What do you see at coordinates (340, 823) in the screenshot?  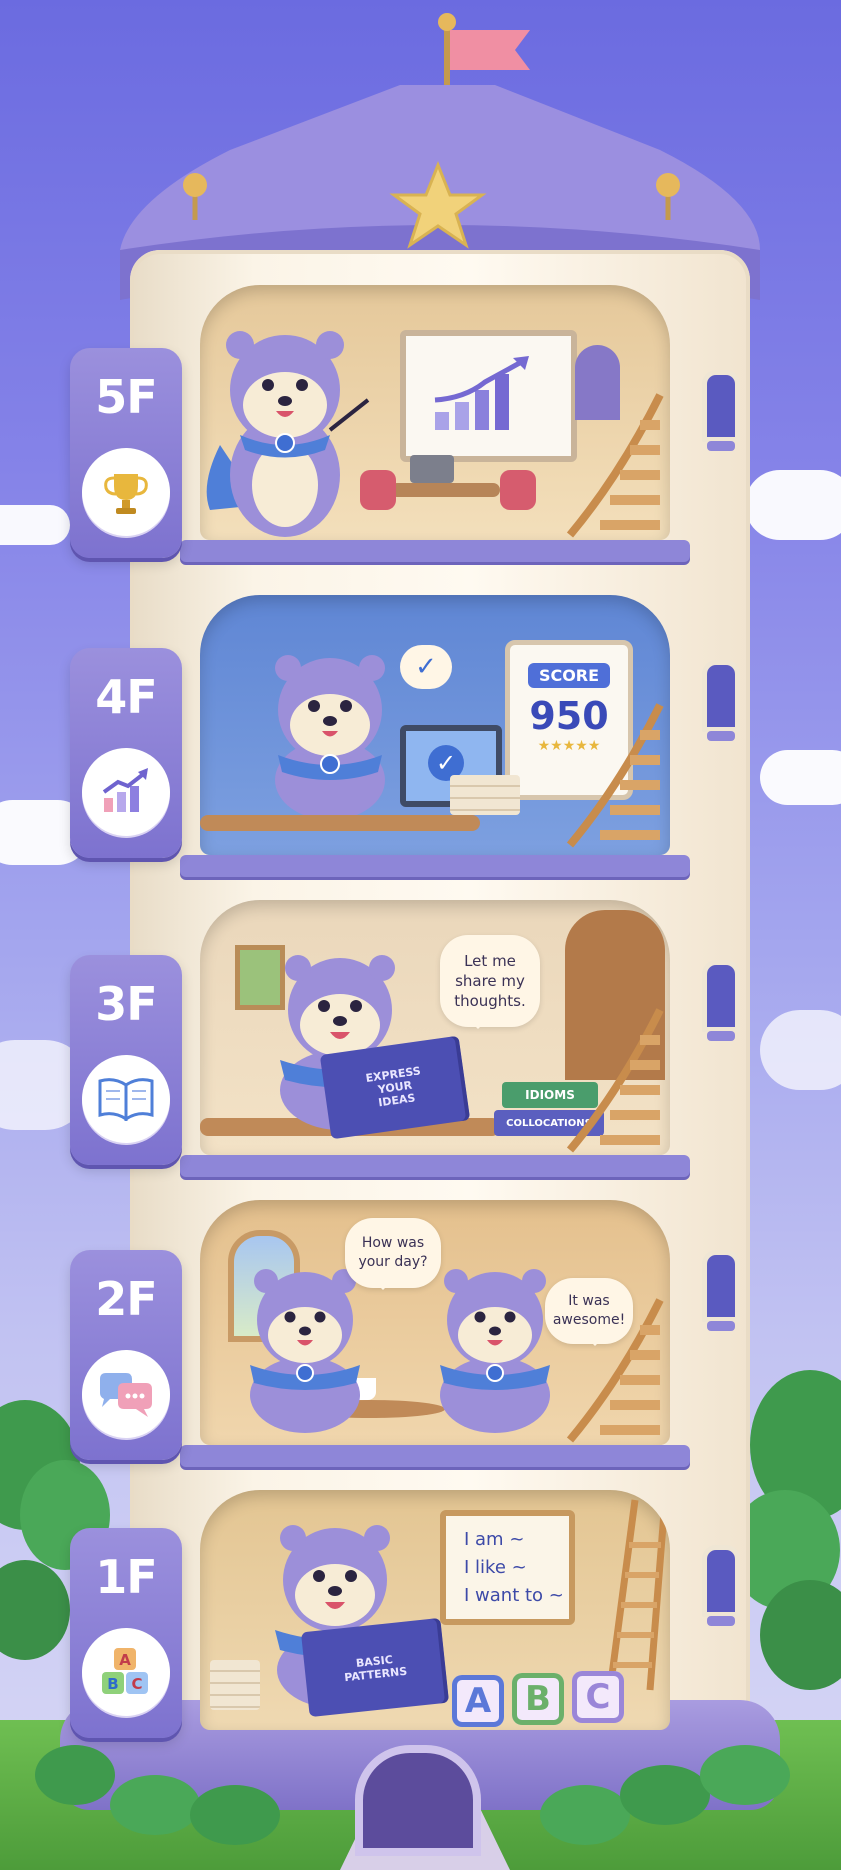 I see `desk` at bounding box center [340, 823].